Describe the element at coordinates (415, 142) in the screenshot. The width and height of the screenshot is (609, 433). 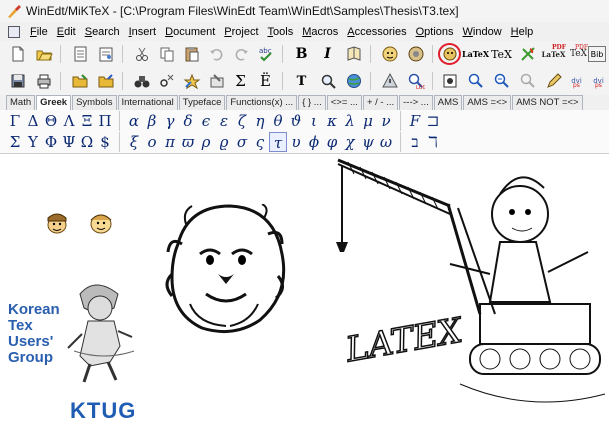
I see `symbol-button: ב` at that location.